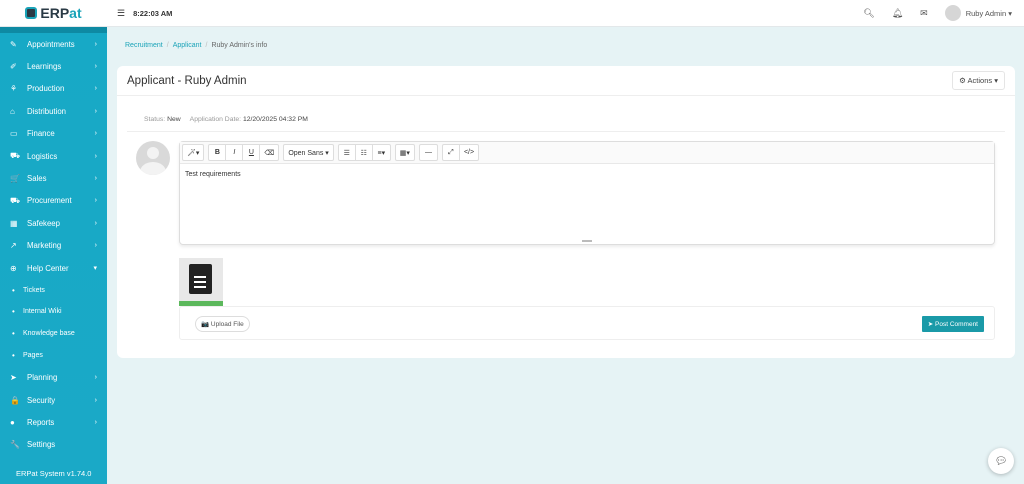  I want to click on sidebar-item-label: Tickets, so click(34, 290).